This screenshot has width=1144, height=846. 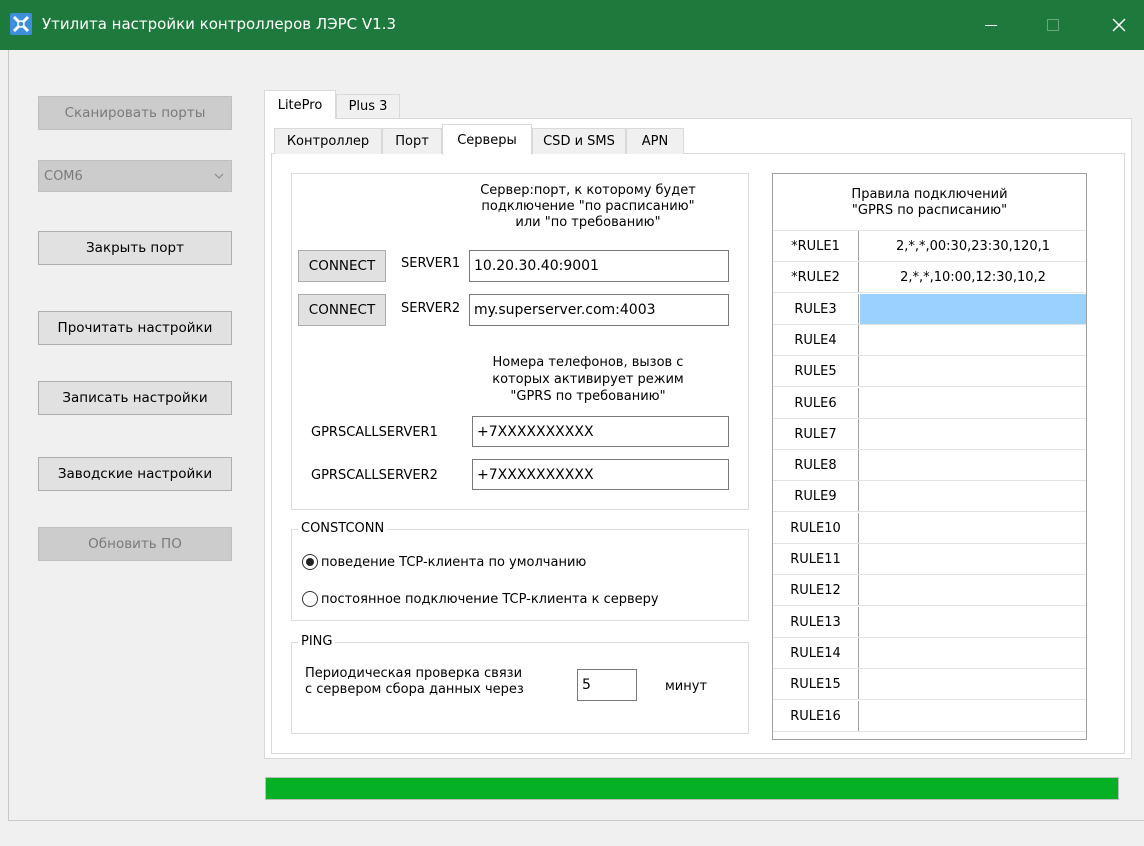 I want to click on rule-row: *RULE2 2,*,*,10:00,12:30,10,2, so click(x=929, y=277).